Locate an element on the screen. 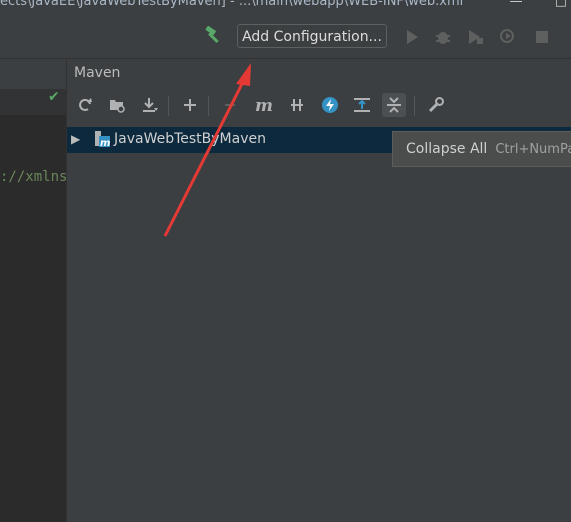 The height and width of the screenshot is (522, 571). minimize-button: — is located at coordinates (516, 4).